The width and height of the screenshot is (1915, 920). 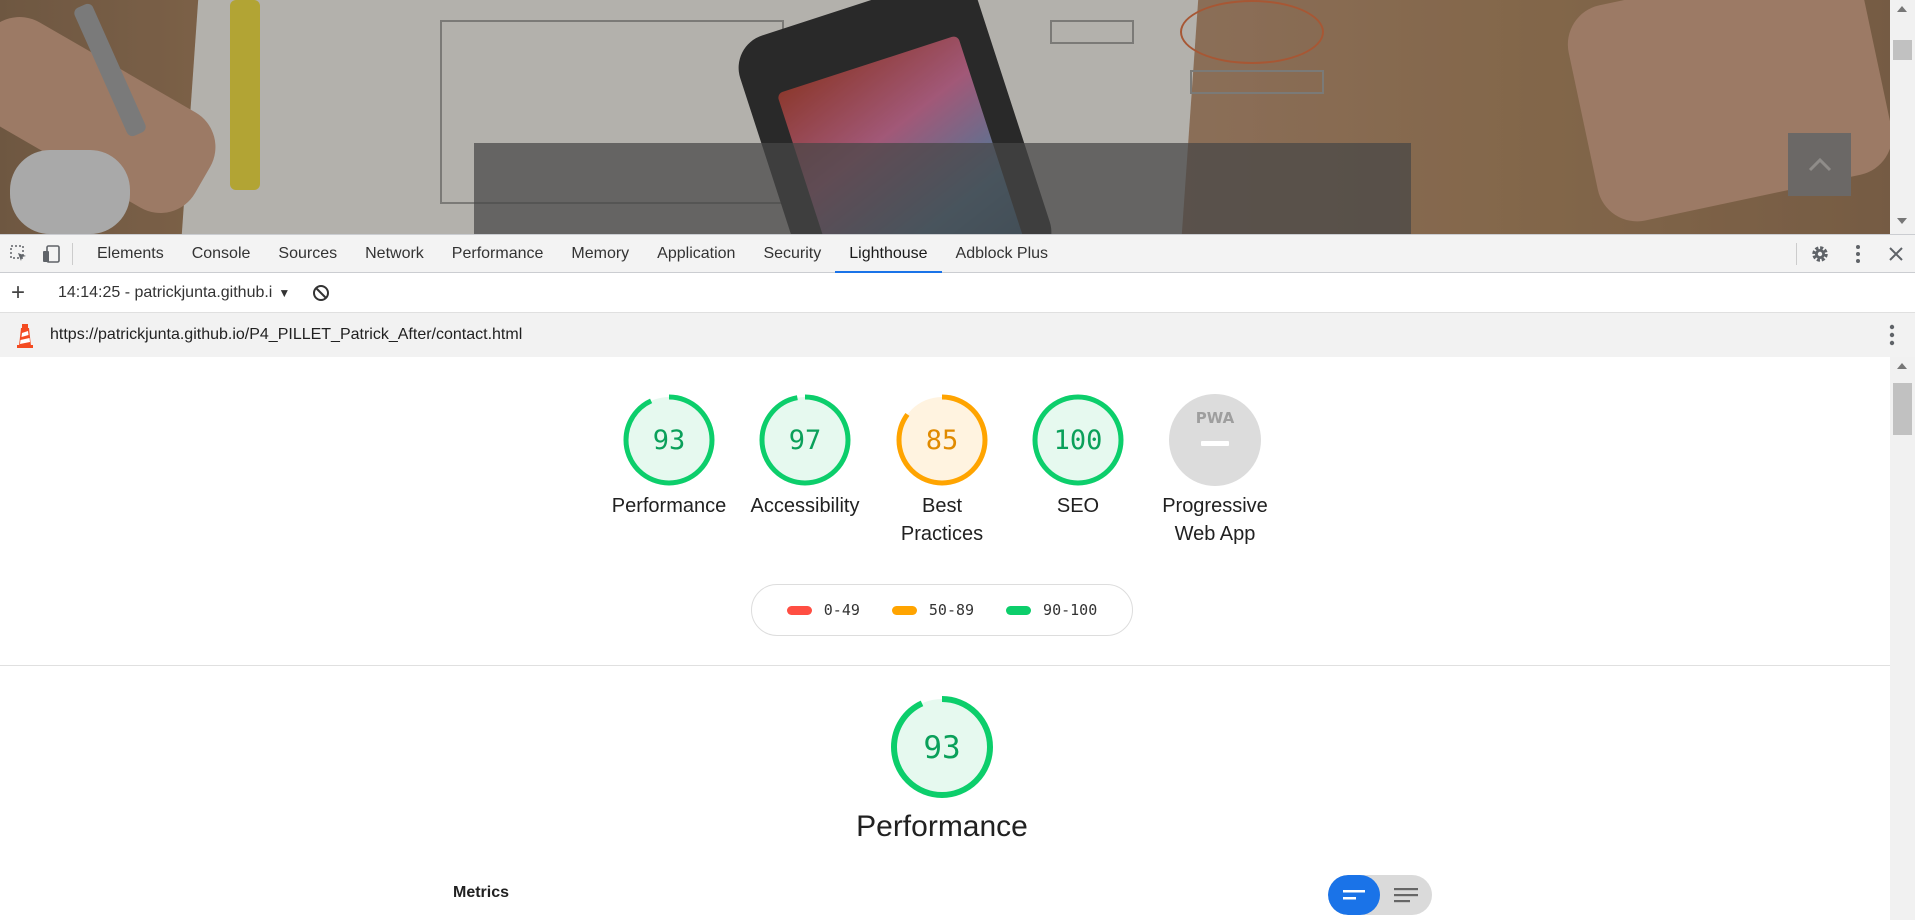 I want to click on pwa-badge: PWA, so click(x=1215, y=440).